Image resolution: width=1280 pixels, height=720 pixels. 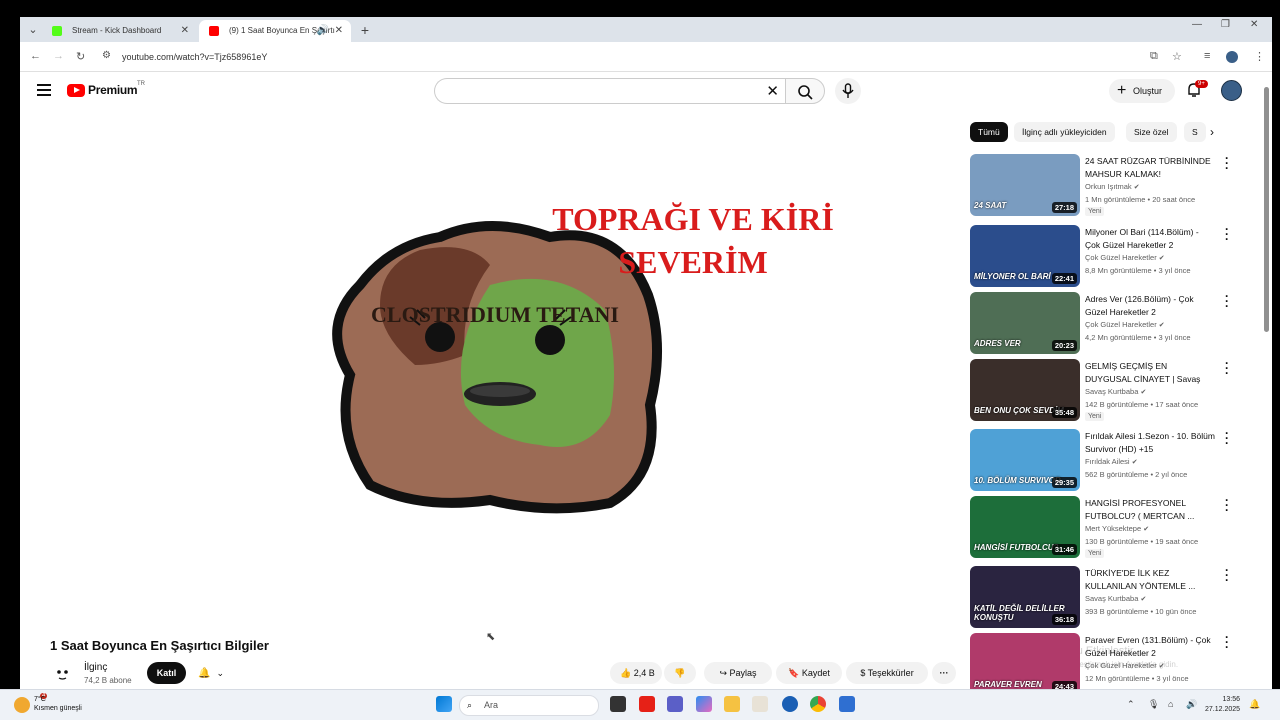 What do you see at coordinates (62, 674) in the screenshot?
I see `channel-avatar` at bounding box center [62, 674].